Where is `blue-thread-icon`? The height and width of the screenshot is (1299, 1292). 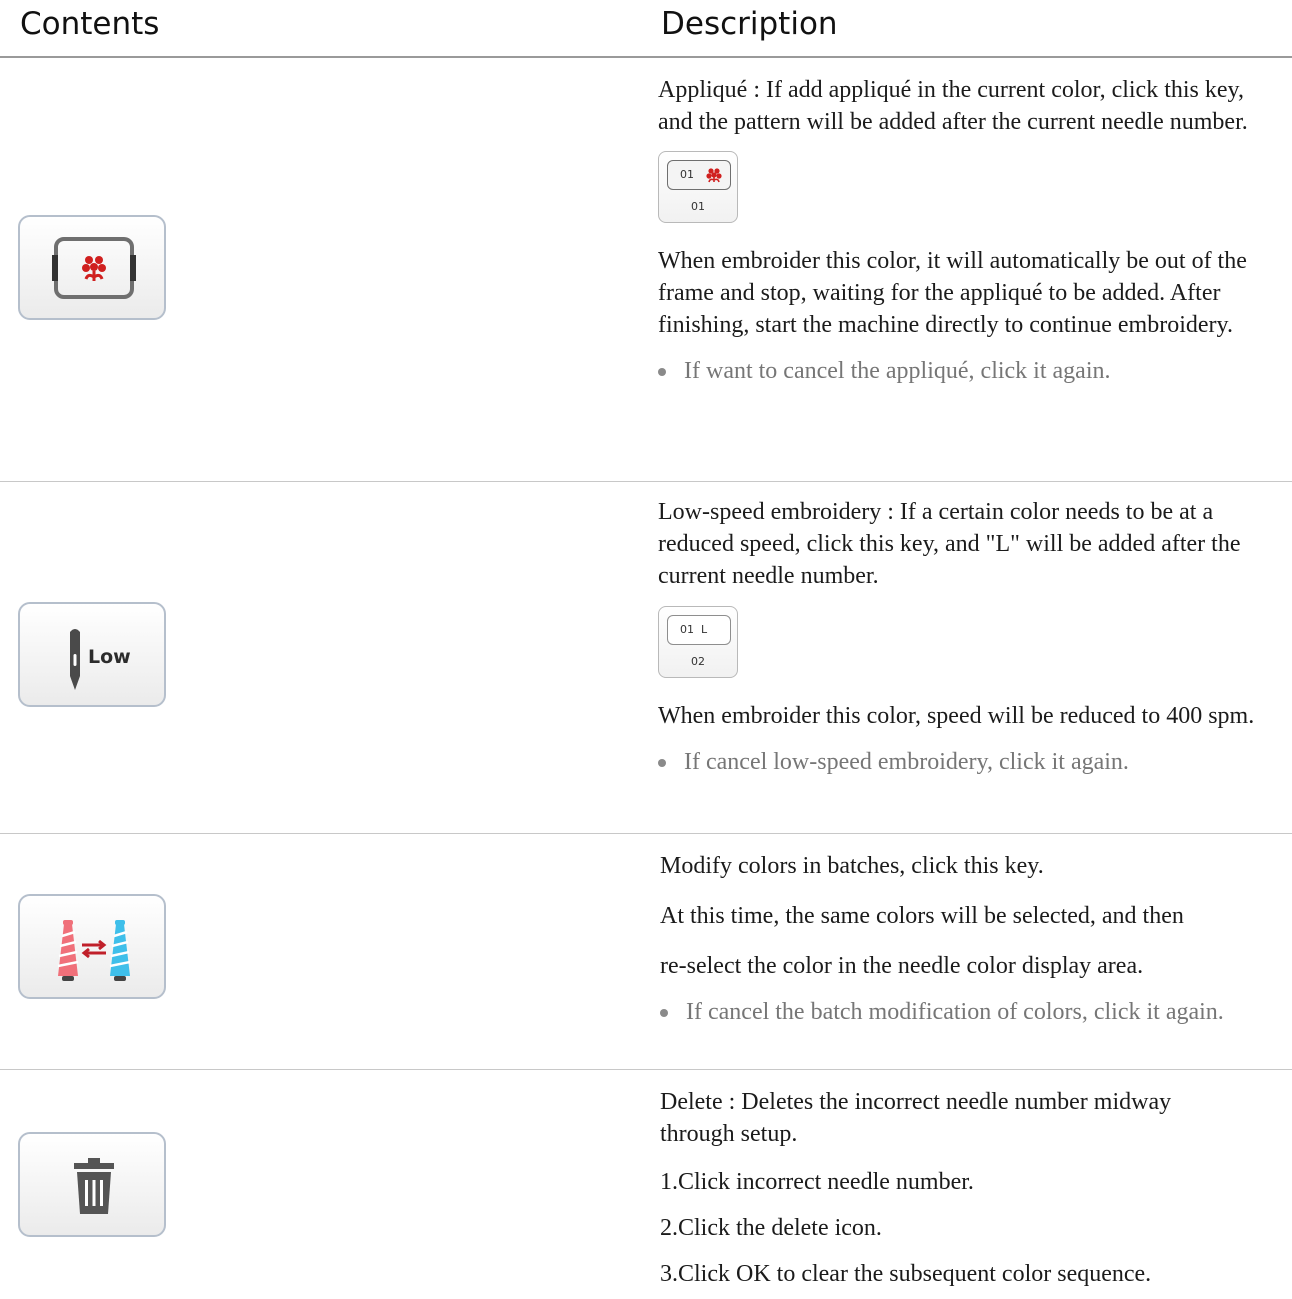 blue-thread-icon is located at coordinates (120, 950).